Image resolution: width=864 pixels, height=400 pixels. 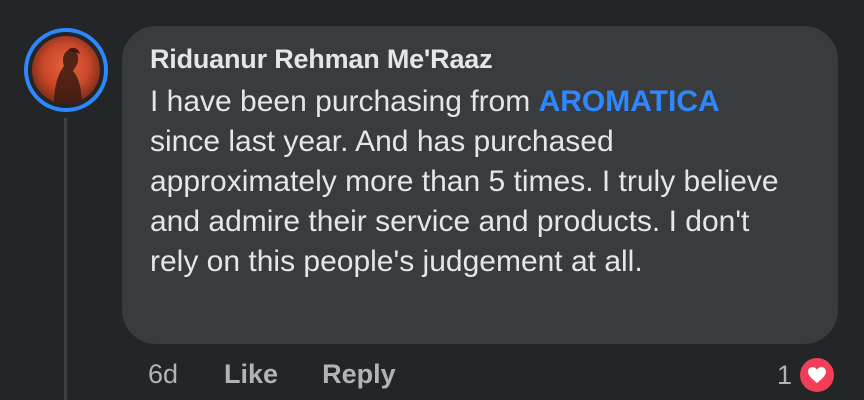 What do you see at coordinates (251, 374) in the screenshot?
I see `like-button: Like` at bounding box center [251, 374].